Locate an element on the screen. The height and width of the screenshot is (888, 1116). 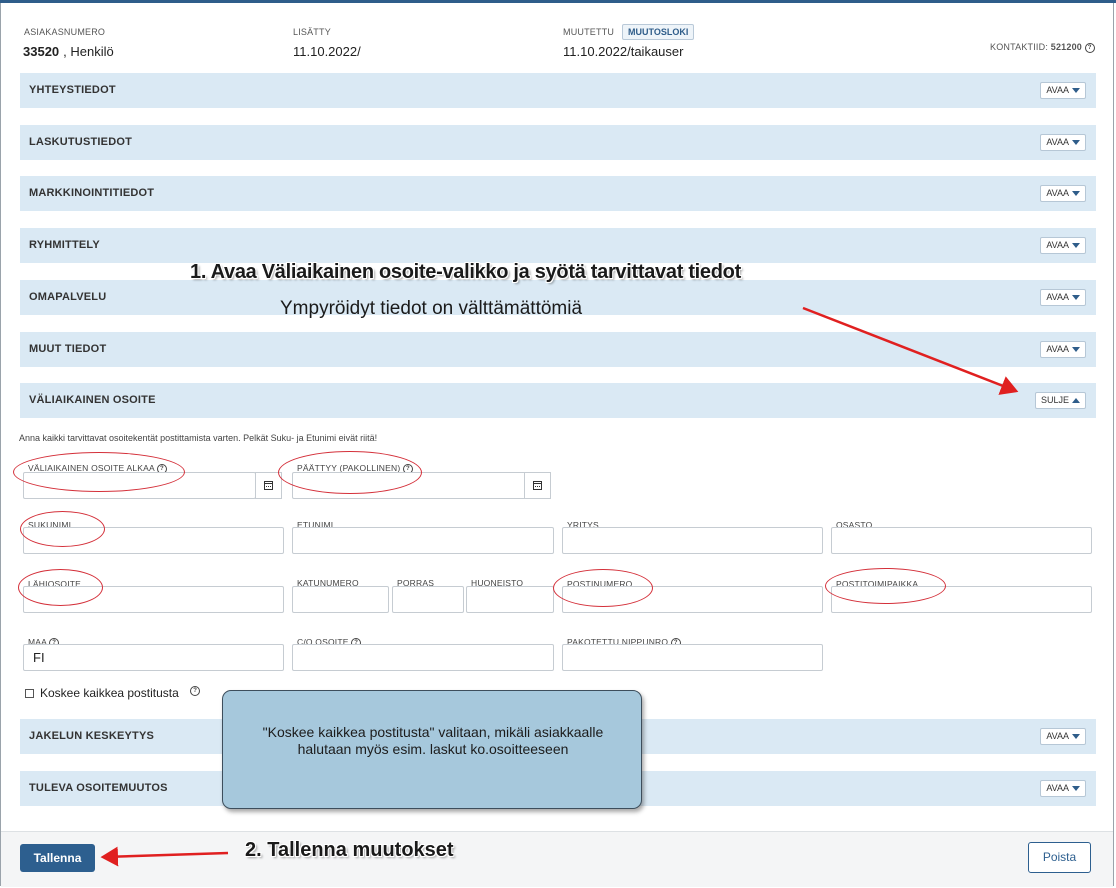
arrow-to-save is located at coordinates (164, 856).